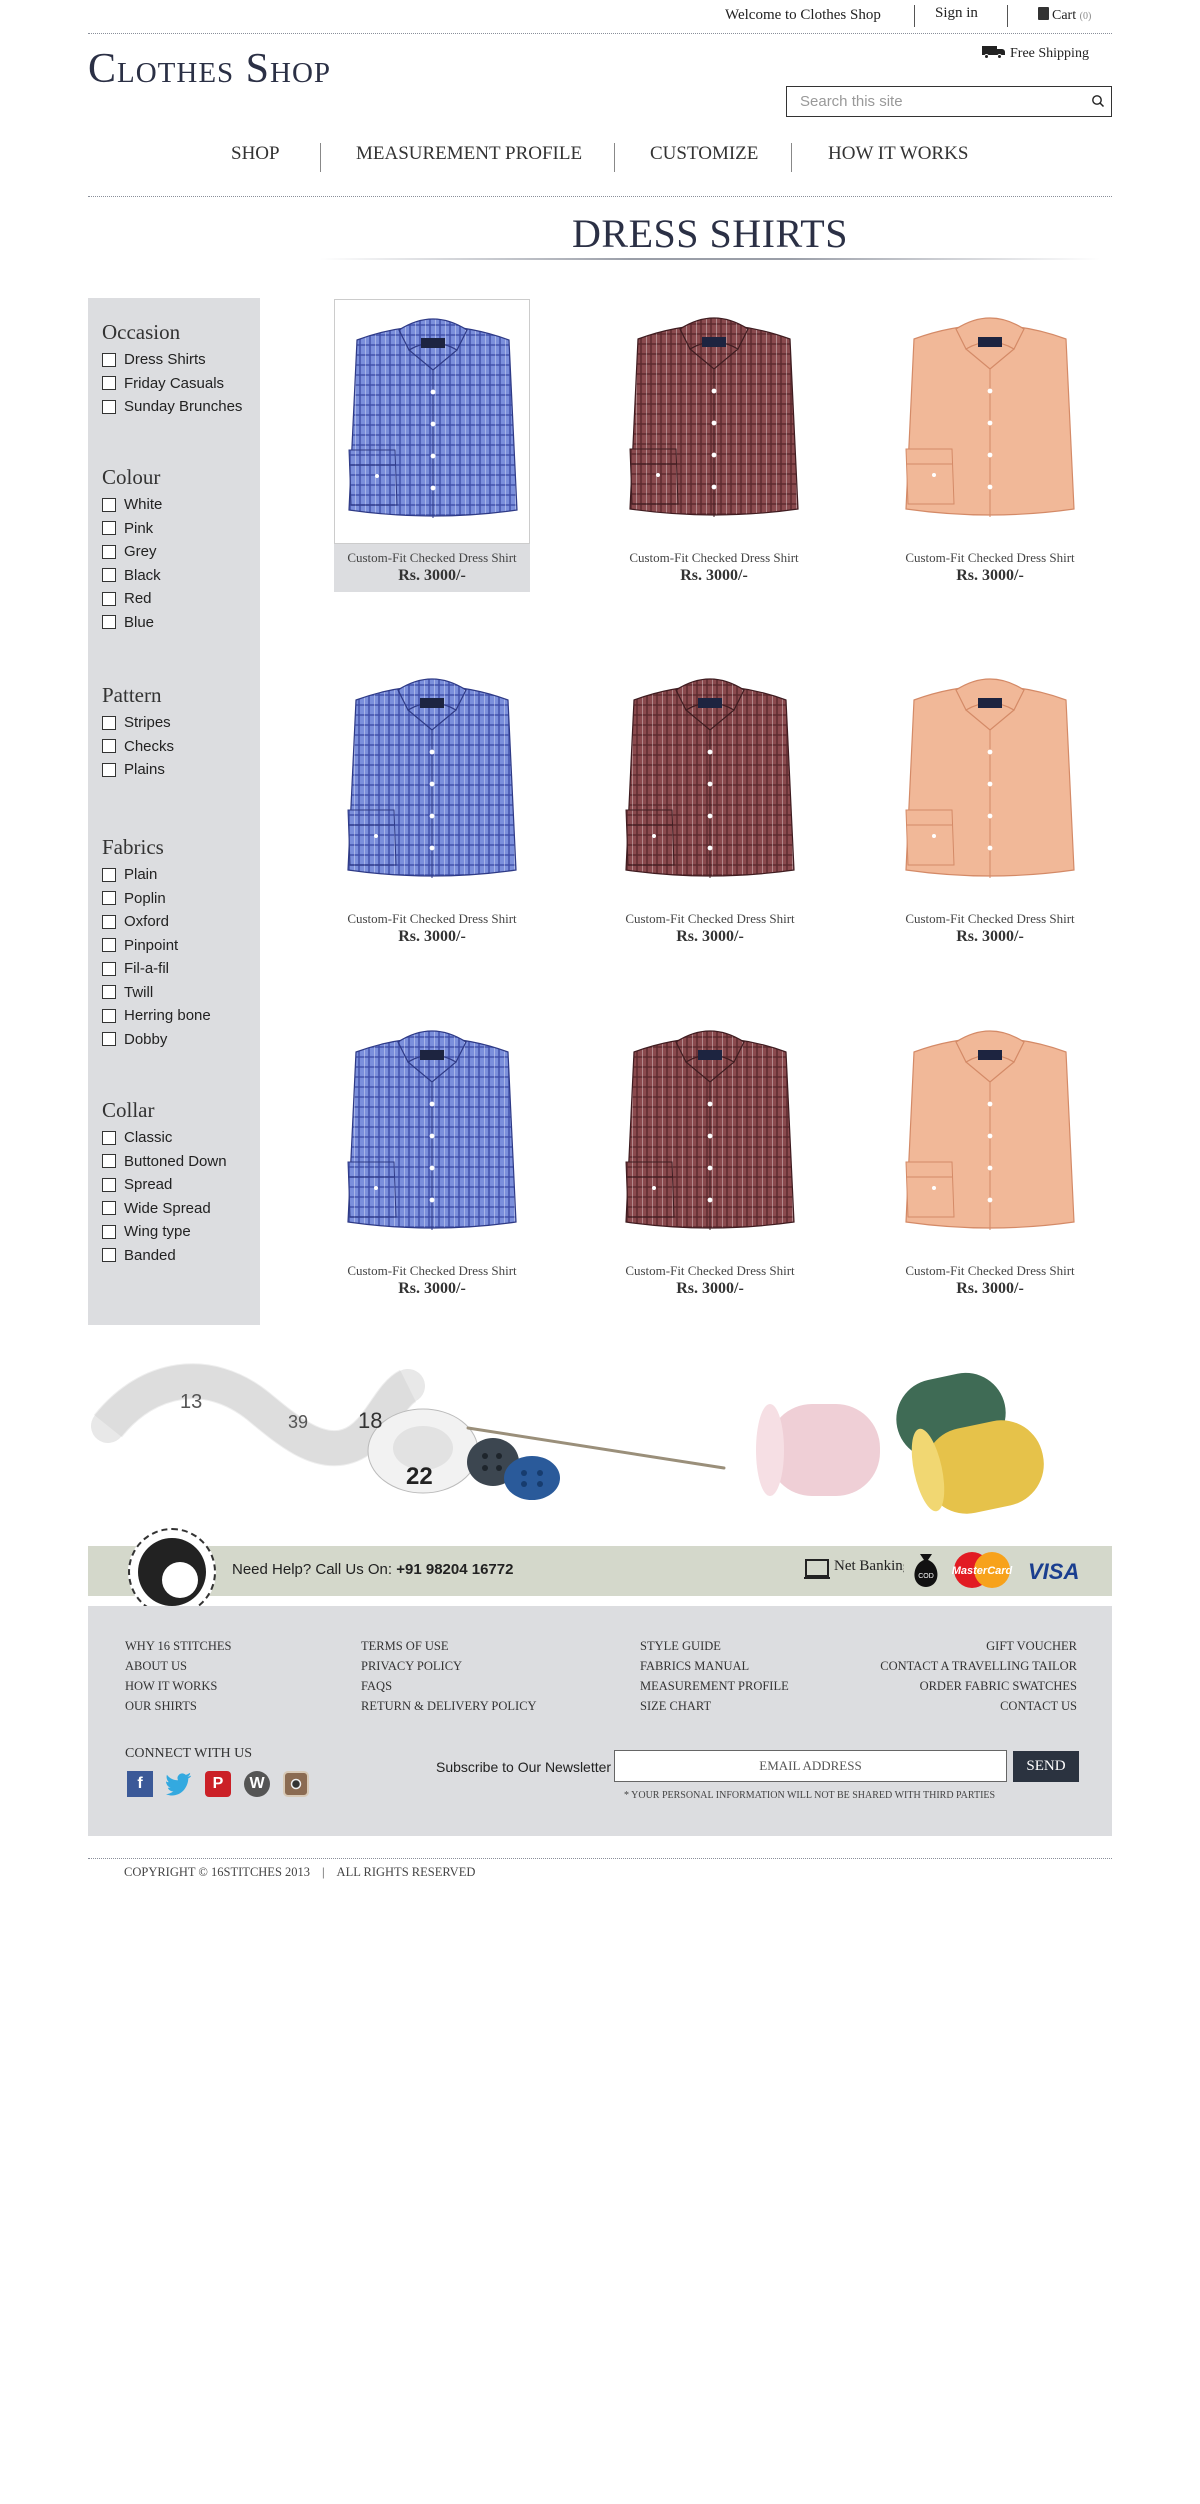  What do you see at coordinates (164, 1232) in the screenshot?
I see `filter-option: Wing type` at bounding box center [164, 1232].